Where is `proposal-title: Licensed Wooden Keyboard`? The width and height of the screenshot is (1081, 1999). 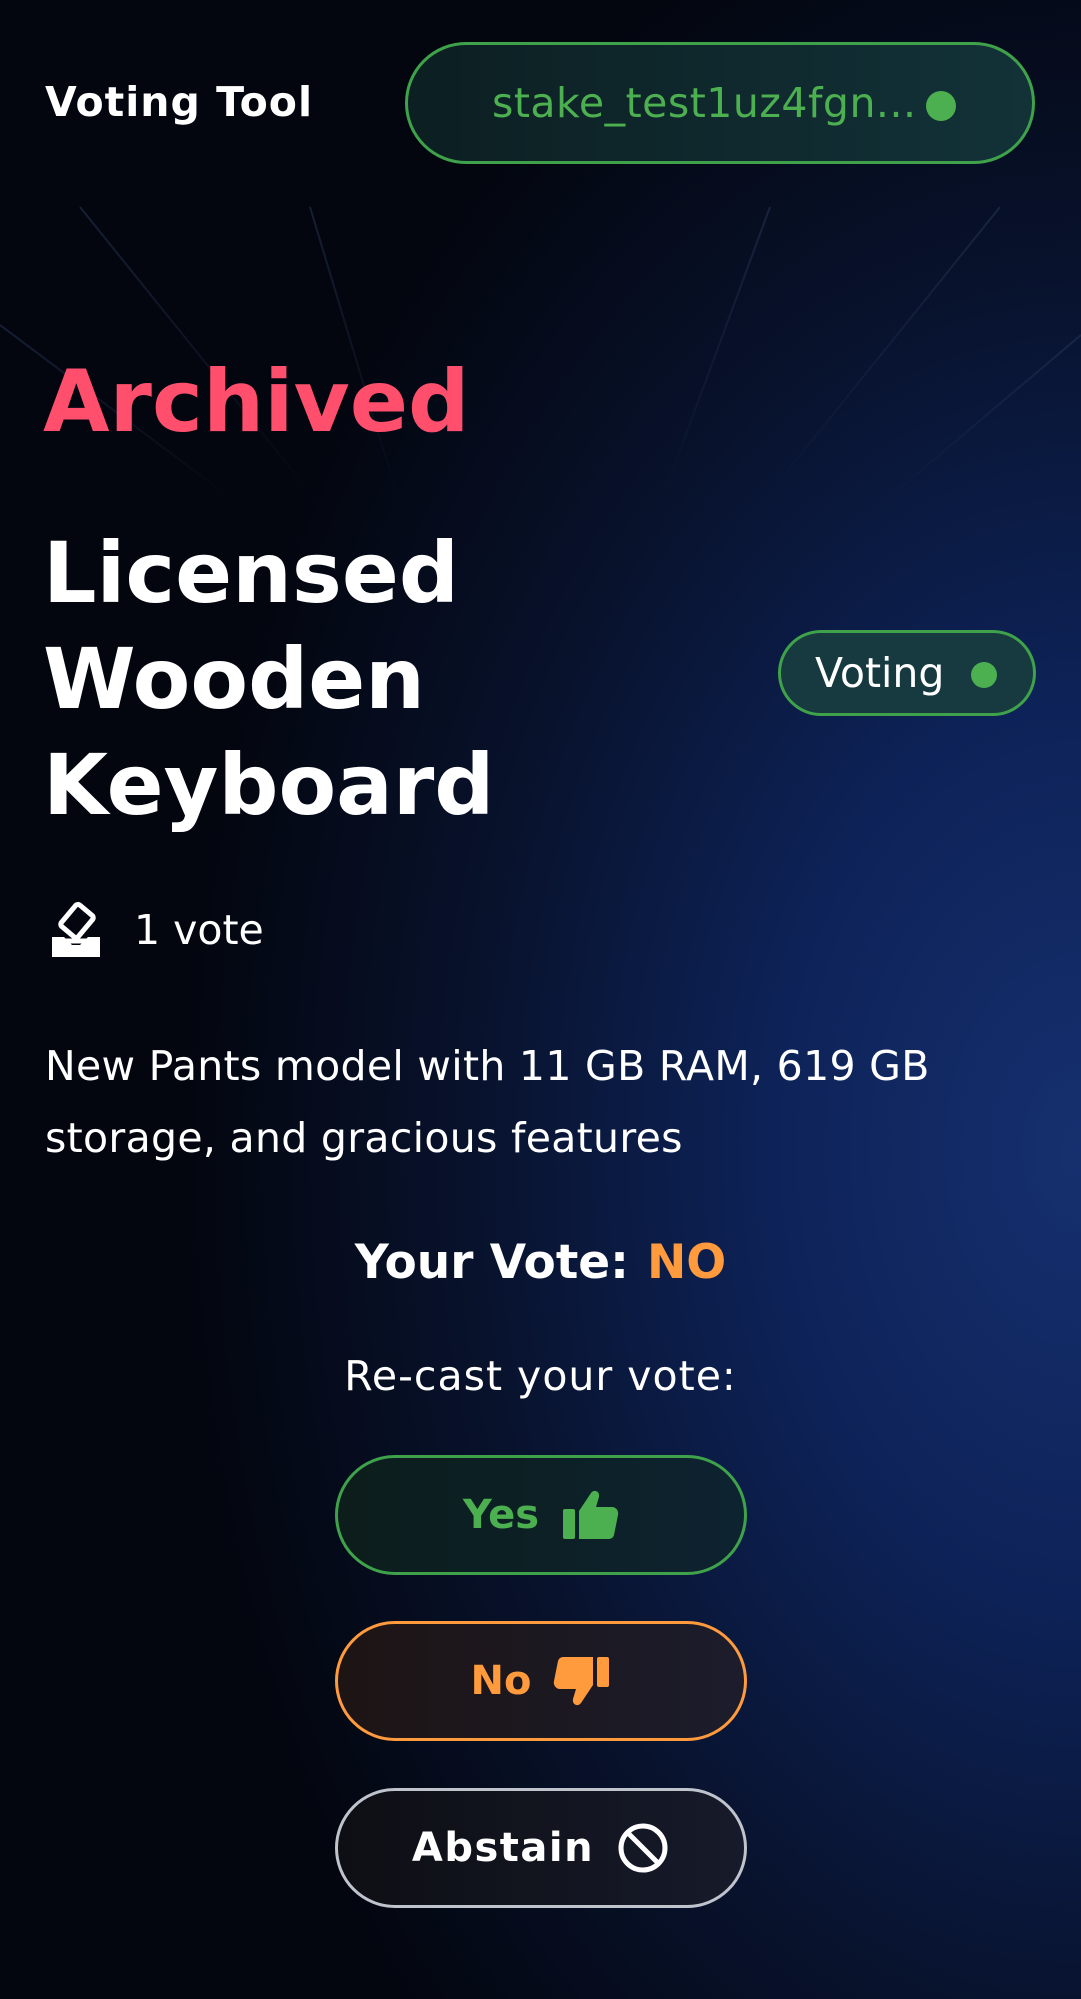 proposal-title: Licensed Wooden Keyboard is located at coordinates (303, 679).